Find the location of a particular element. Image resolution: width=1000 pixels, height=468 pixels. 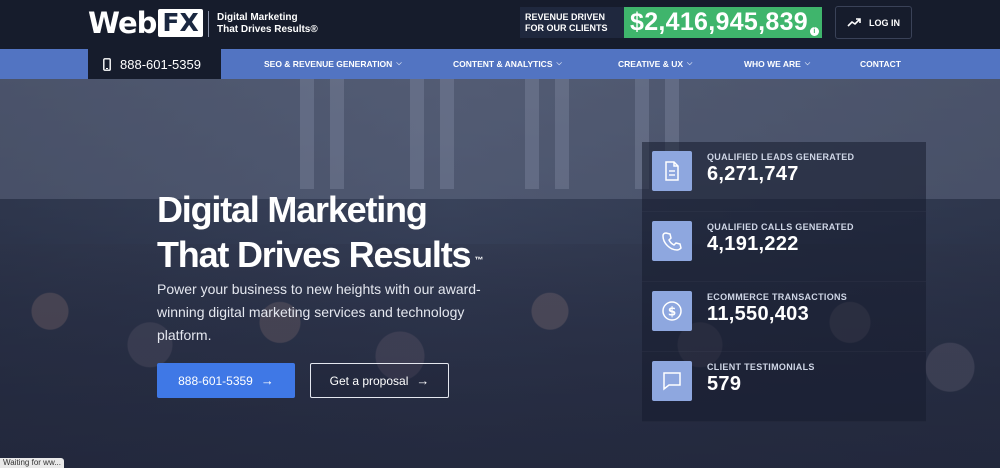

stat-value: 6,271,747 is located at coordinates (753, 174).